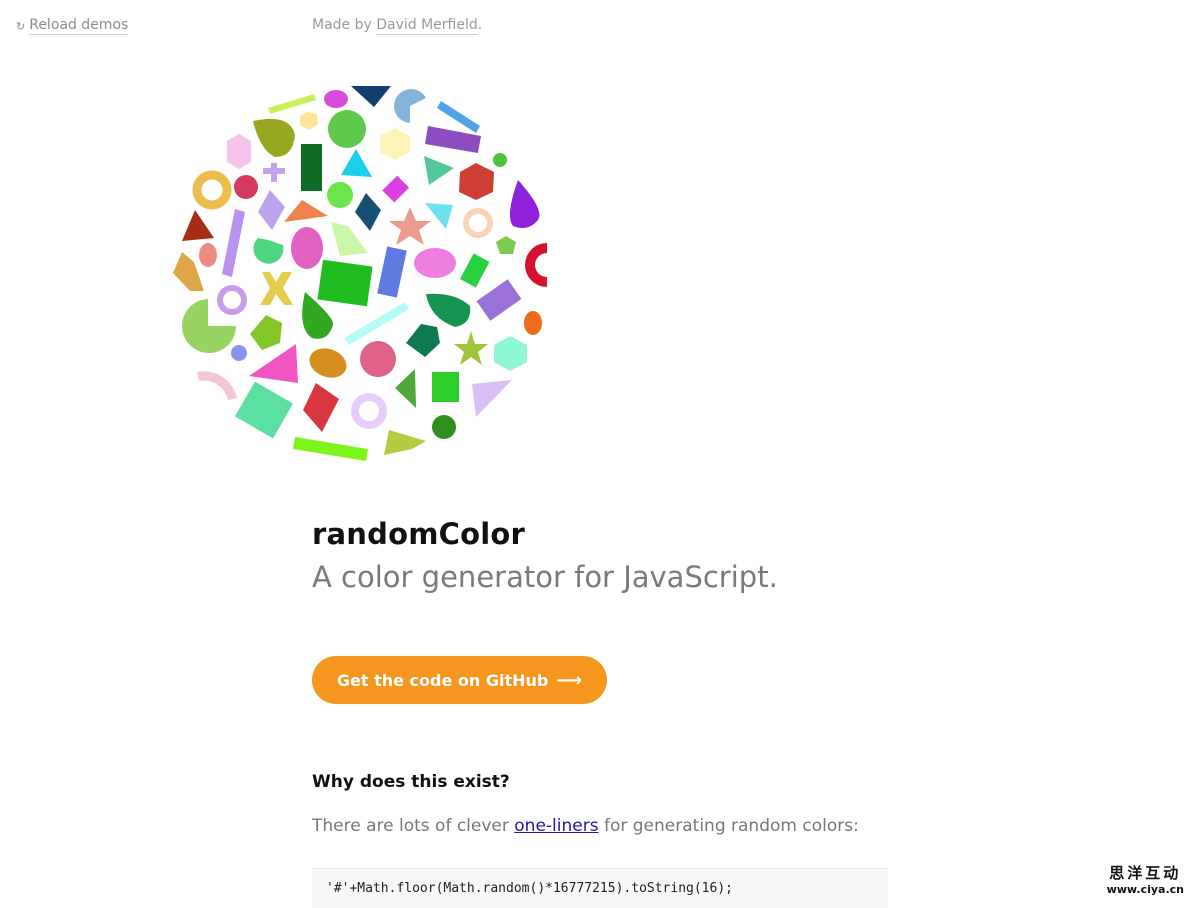  I want to click on github-button-label: Get the code on GitHub, so click(442, 680).